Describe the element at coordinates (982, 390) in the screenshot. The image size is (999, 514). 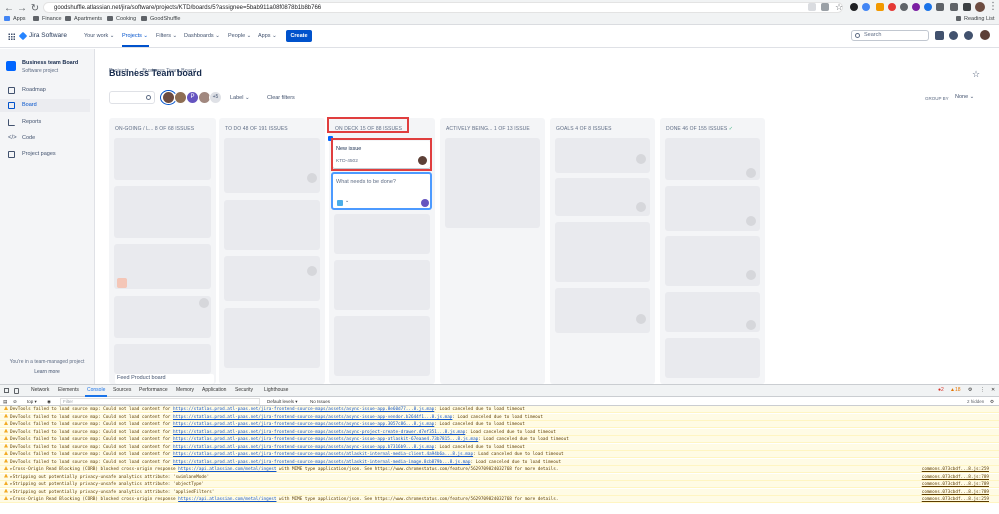
I see `devtools-more-icon: ⋮` at that location.